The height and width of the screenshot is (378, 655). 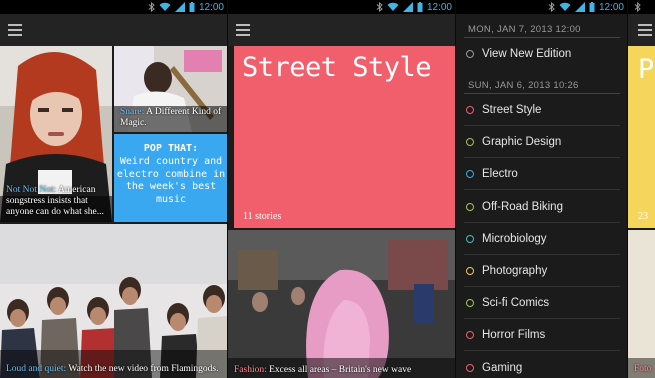 I want to click on menu-item-section: Sci-fi Comics, so click(x=542, y=303).